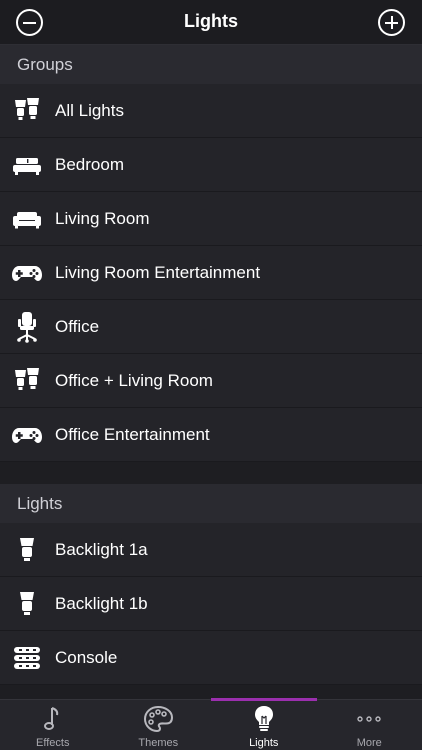 This screenshot has width=422, height=750. I want to click on office-chair-icon, so click(27, 327).